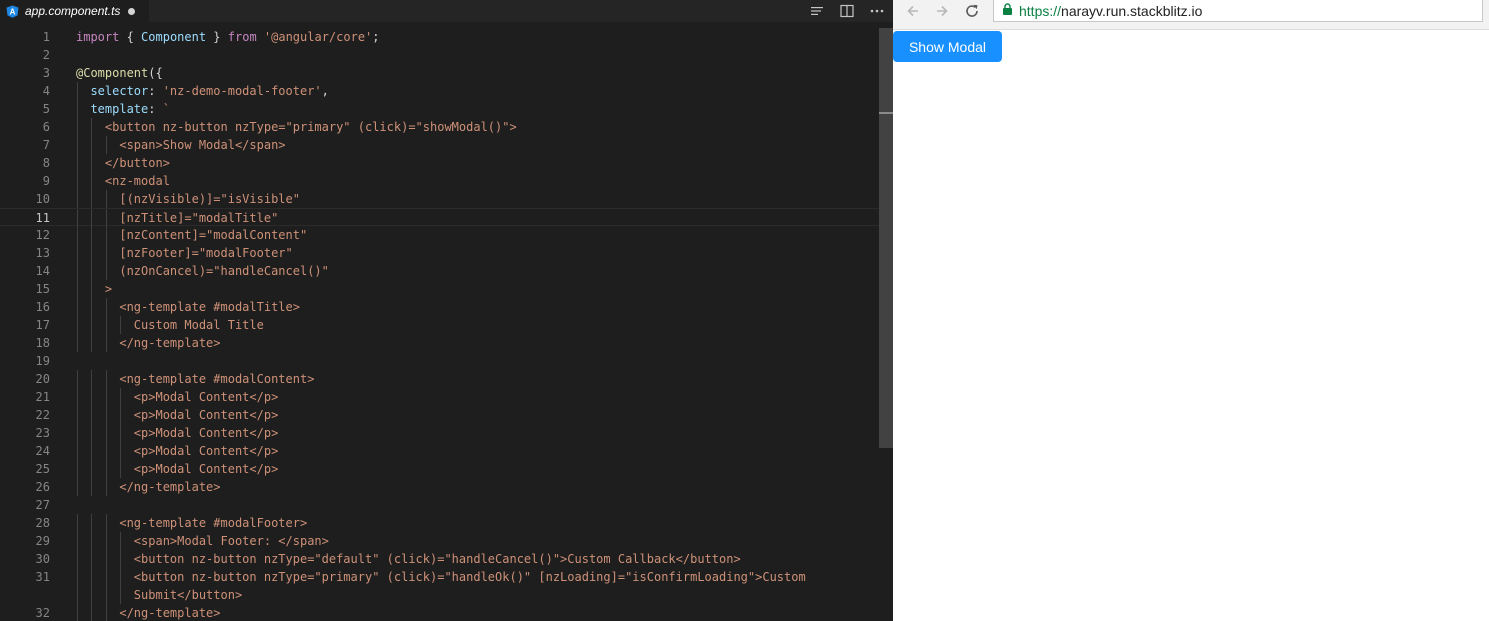 Image resolution: width=1489 pixels, height=621 pixels. Describe the element at coordinates (439, 199) in the screenshot. I see `code-line: 10 [(nzVisible)]="isVisible"` at that location.